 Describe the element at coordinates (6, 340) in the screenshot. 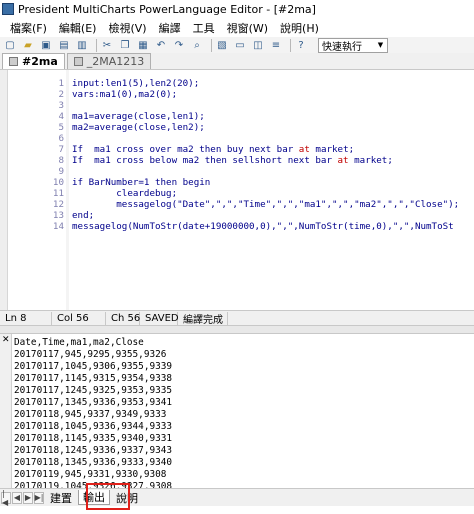

I see `close-icon: ✕` at that location.